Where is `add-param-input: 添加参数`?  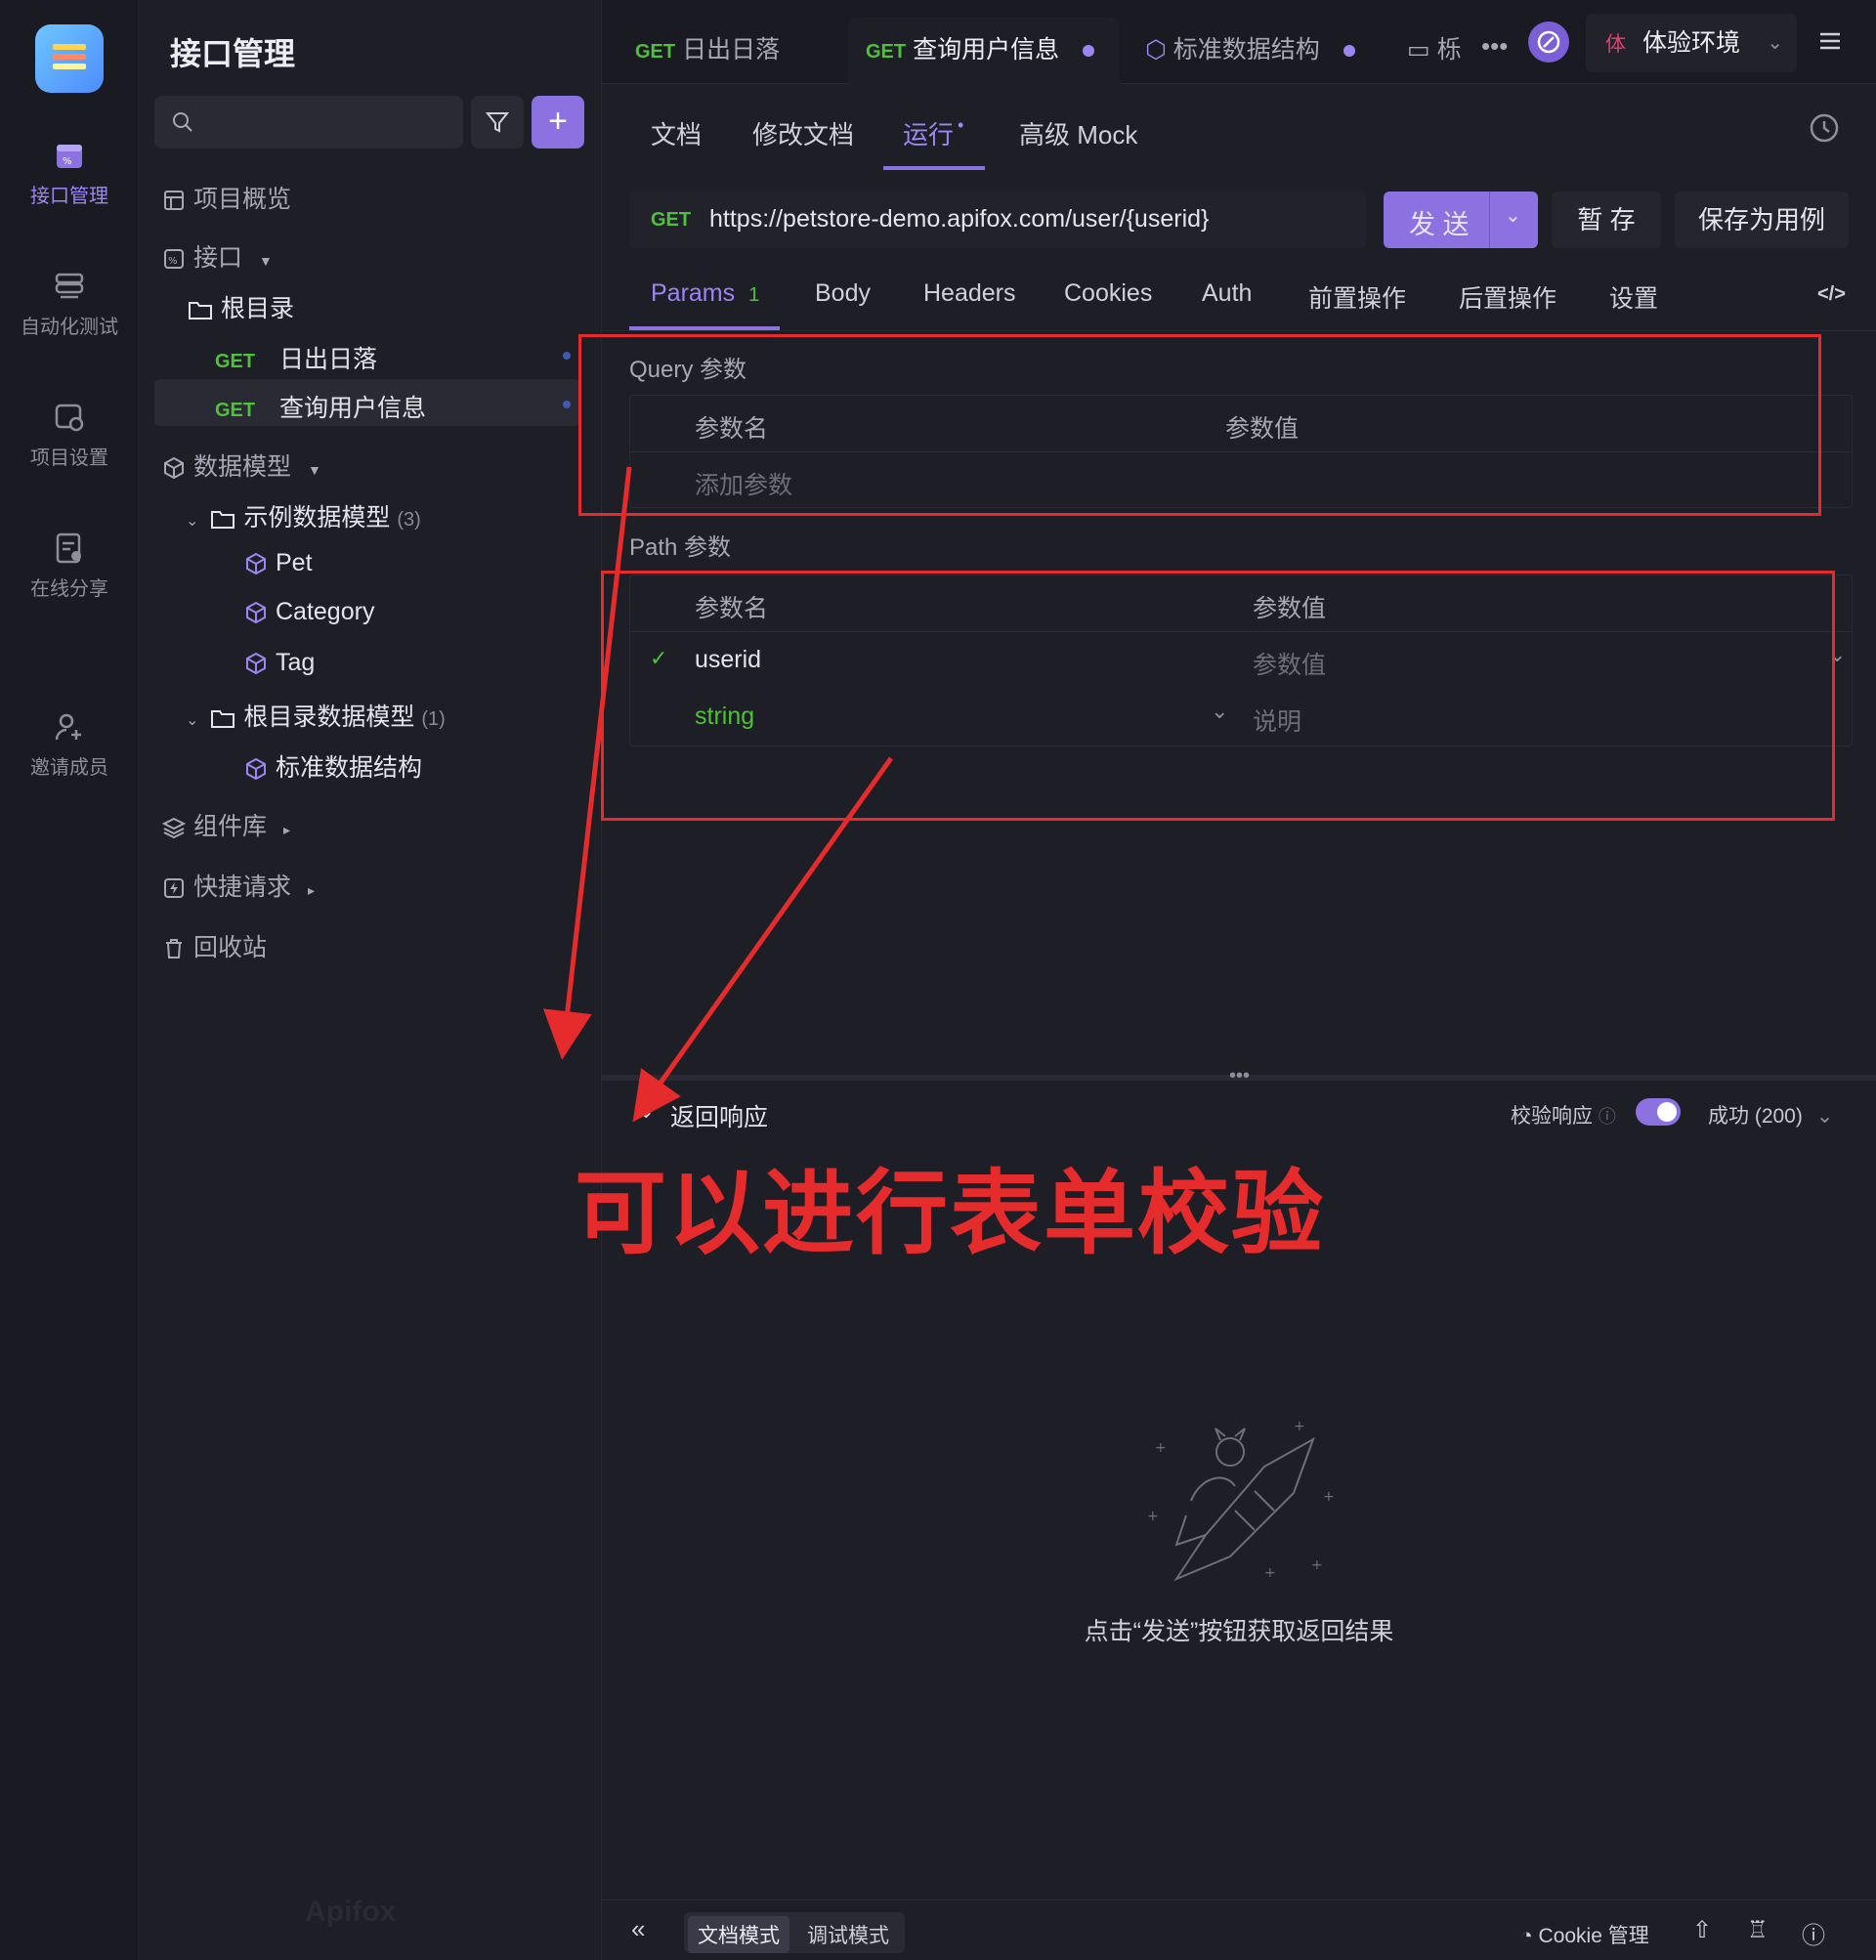 add-param-input: 添加参数 is located at coordinates (743, 483).